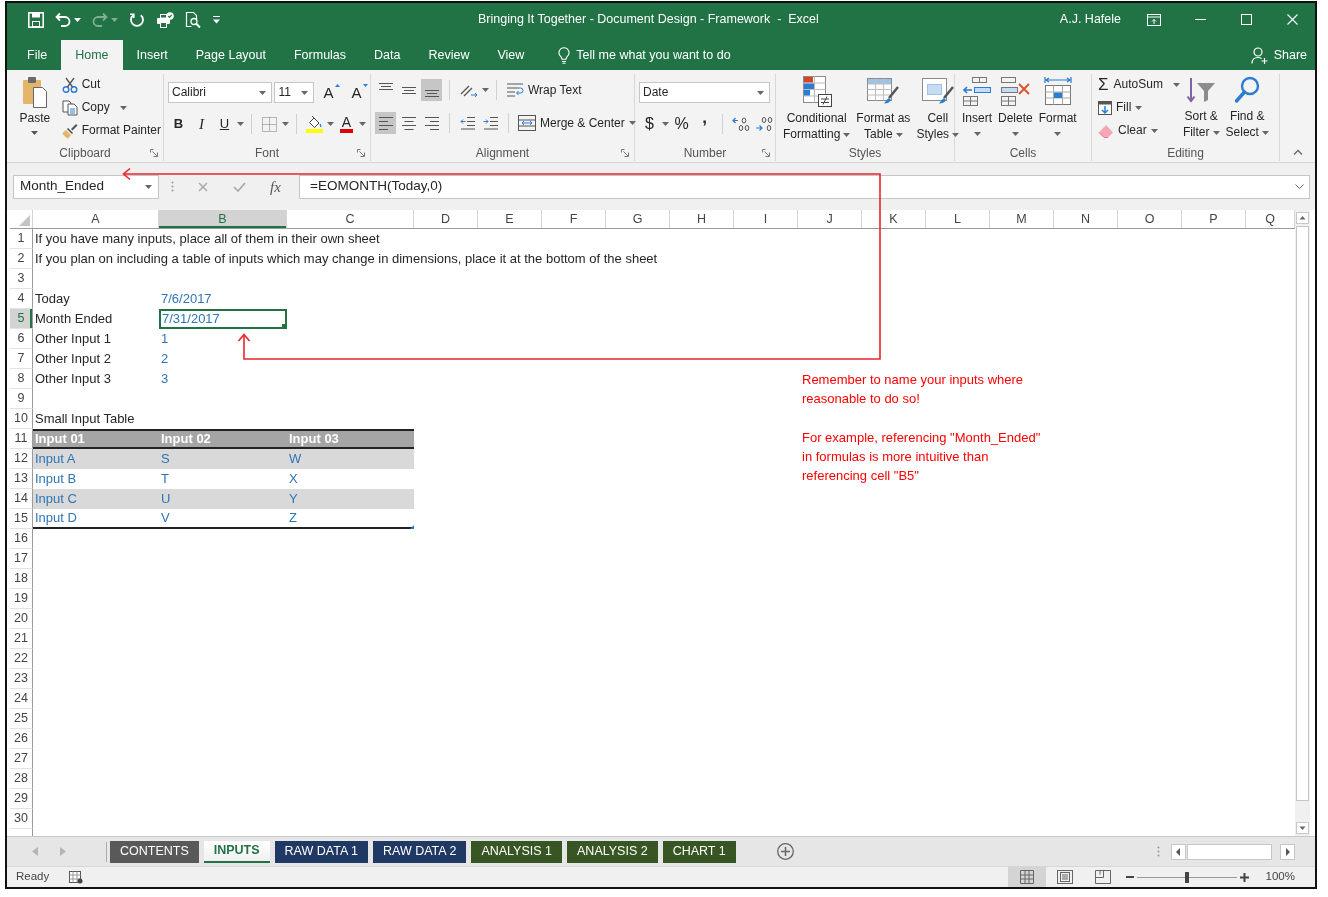  What do you see at coordinates (1247, 110) in the screenshot?
I see `find-select-button: Find & Select` at bounding box center [1247, 110].